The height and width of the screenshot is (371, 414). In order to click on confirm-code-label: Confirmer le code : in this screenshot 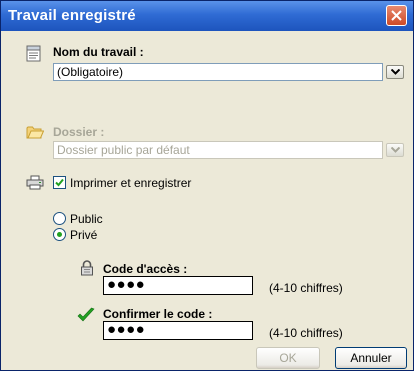, I will do `click(158, 314)`.